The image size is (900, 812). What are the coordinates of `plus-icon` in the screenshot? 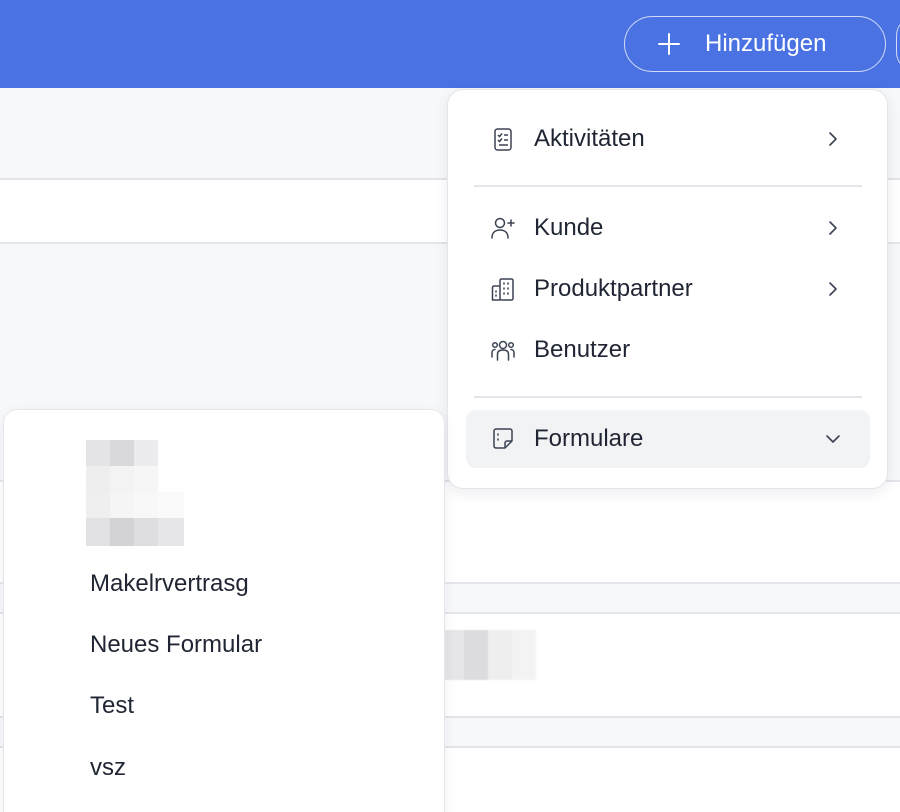 It's located at (669, 44).